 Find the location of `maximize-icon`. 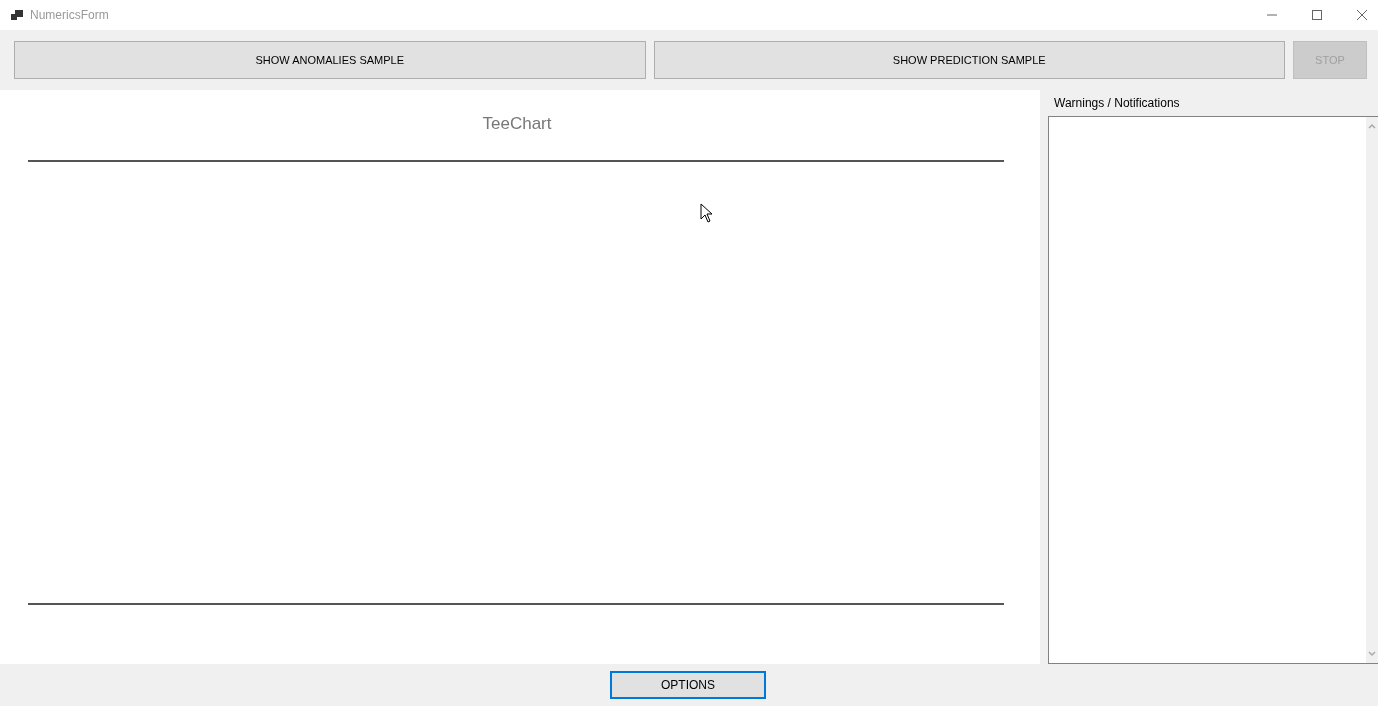

maximize-icon is located at coordinates (1317, 15).